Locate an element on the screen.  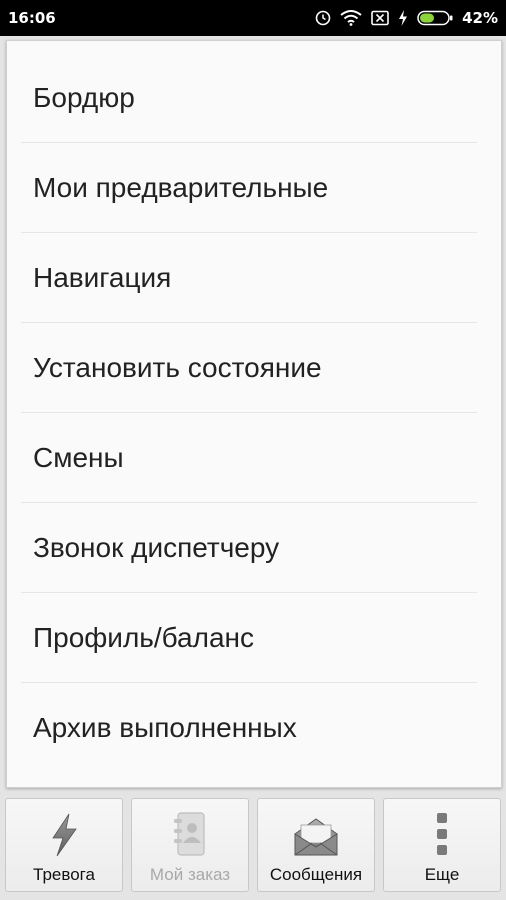
envelope-icon is located at coordinates (316, 828).